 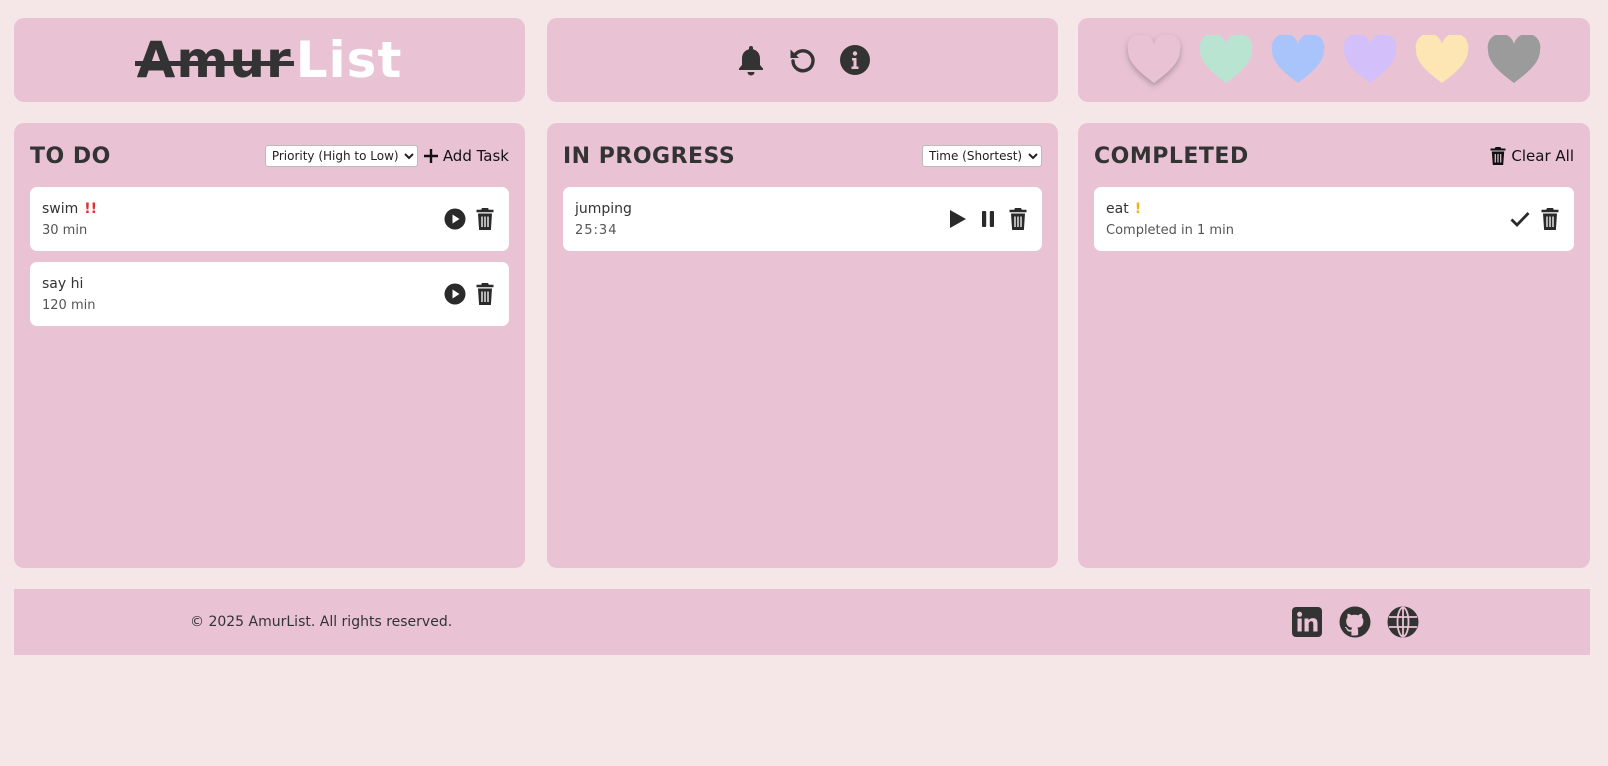 What do you see at coordinates (596, 230) in the screenshot?
I see `task-timer: 25:34` at bounding box center [596, 230].